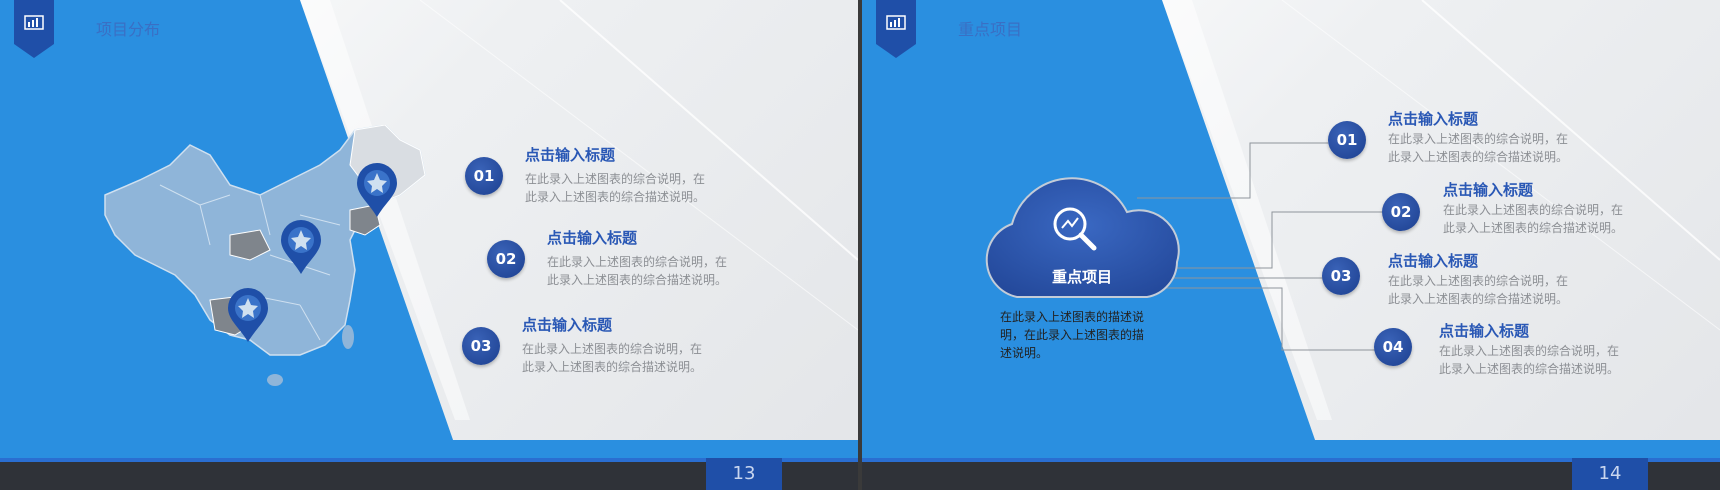 The height and width of the screenshot is (490, 1720). Describe the element at coordinates (1393, 347) in the screenshot. I see `item-number-badge: 04` at that location.